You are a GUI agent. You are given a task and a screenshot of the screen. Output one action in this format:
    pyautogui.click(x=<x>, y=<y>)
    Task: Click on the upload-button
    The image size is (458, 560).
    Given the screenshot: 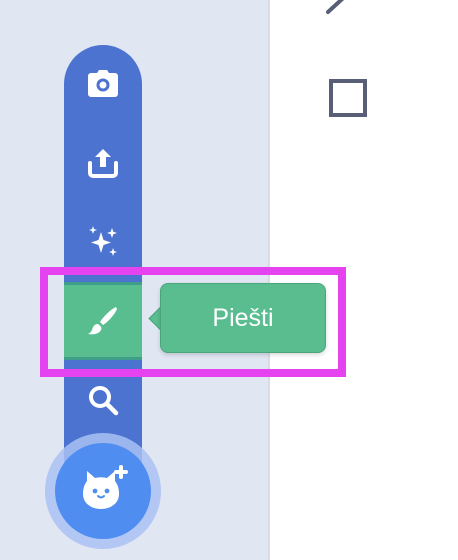 What is the action you would take?
    pyautogui.click(x=103, y=163)
    